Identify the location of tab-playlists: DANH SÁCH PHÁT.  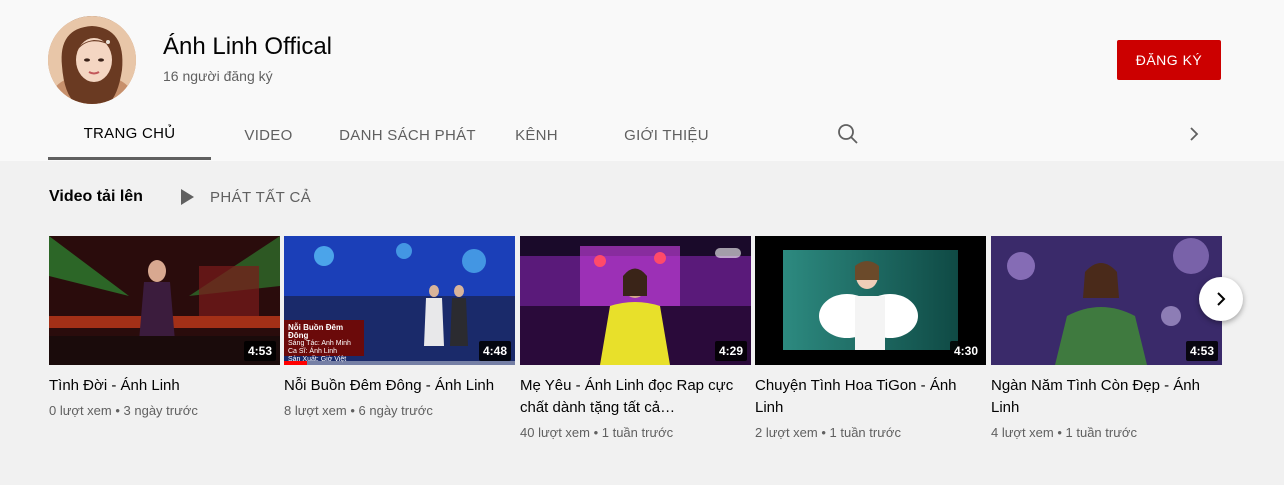
(407, 135).